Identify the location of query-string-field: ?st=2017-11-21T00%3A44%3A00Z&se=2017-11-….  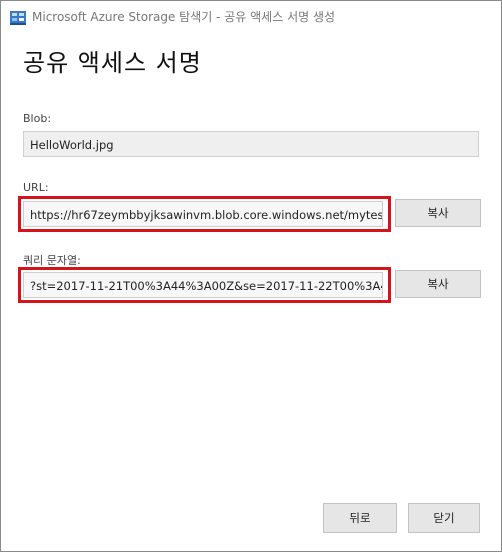
(203, 285).